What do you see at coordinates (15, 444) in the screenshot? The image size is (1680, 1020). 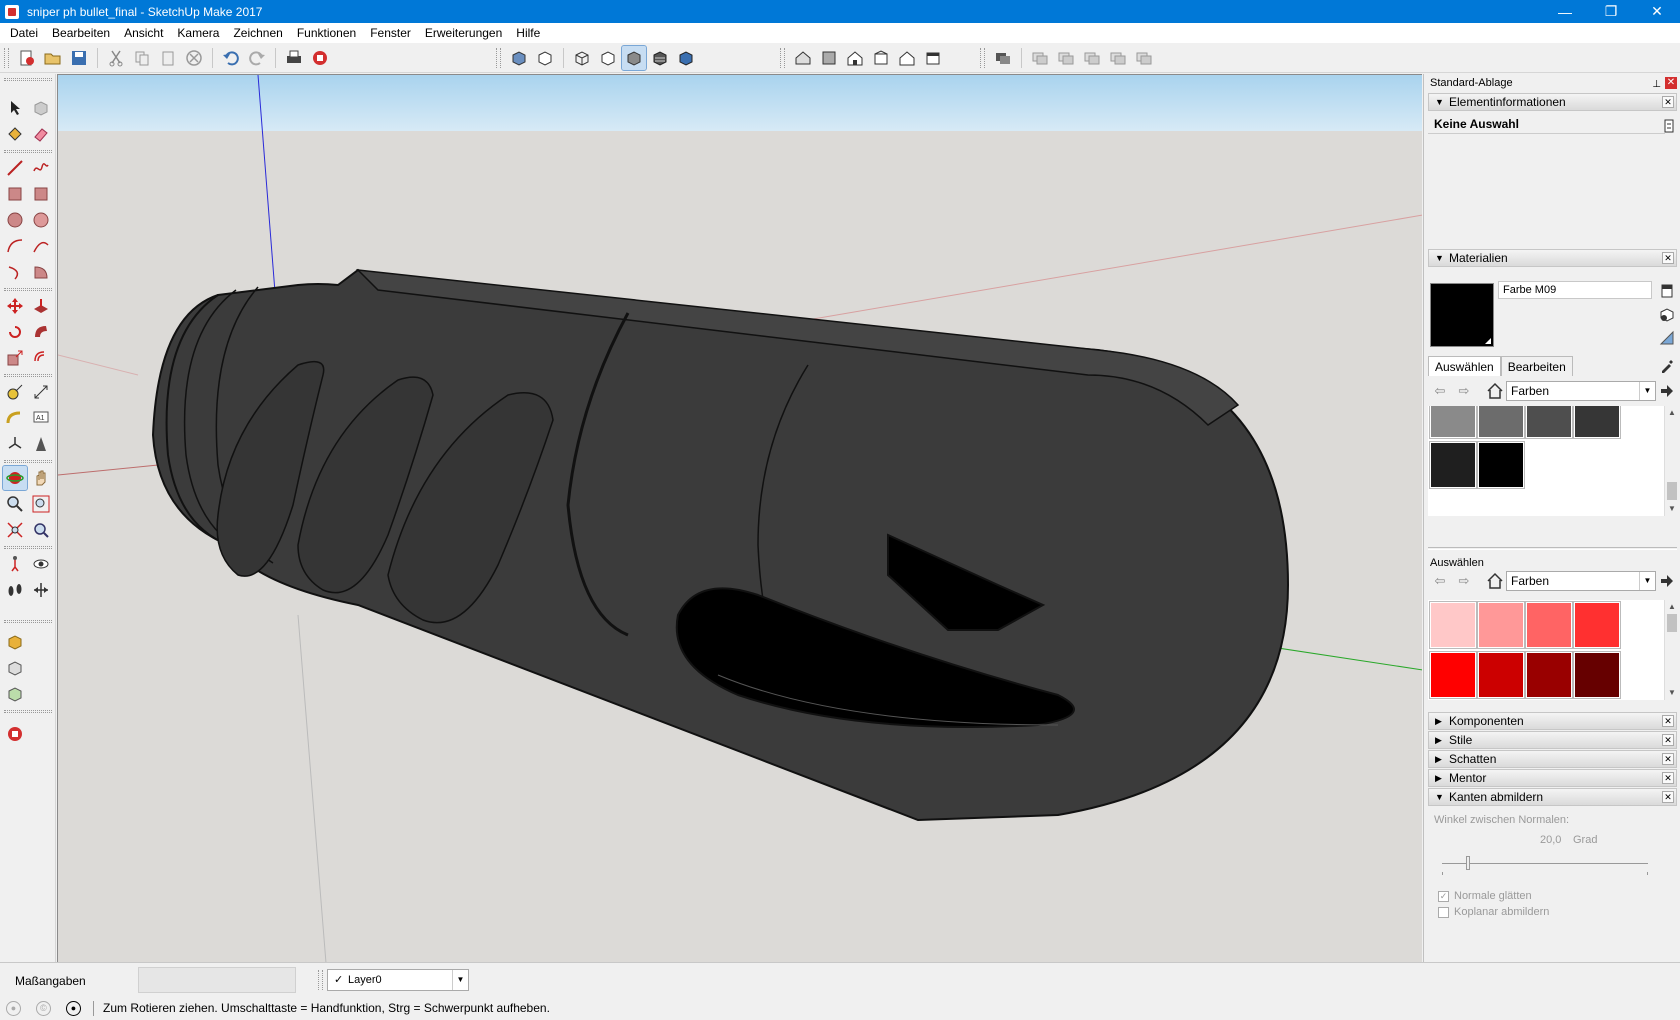 I see `axes-icon` at bounding box center [15, 444].